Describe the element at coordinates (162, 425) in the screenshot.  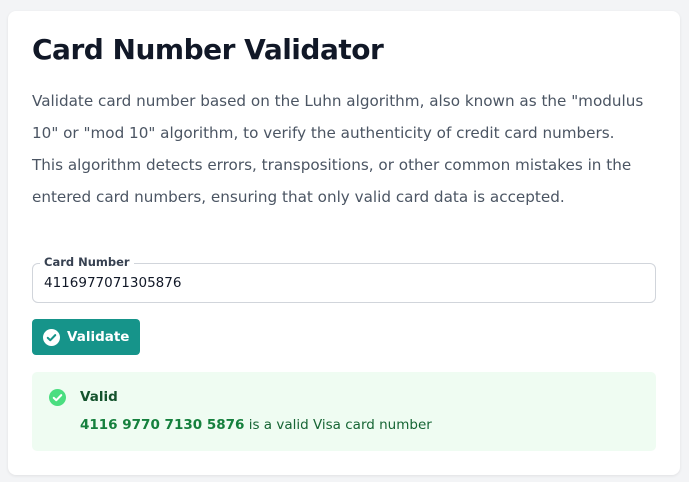
I see `result-card-number: 4116 9770 7130 5876` at that location.